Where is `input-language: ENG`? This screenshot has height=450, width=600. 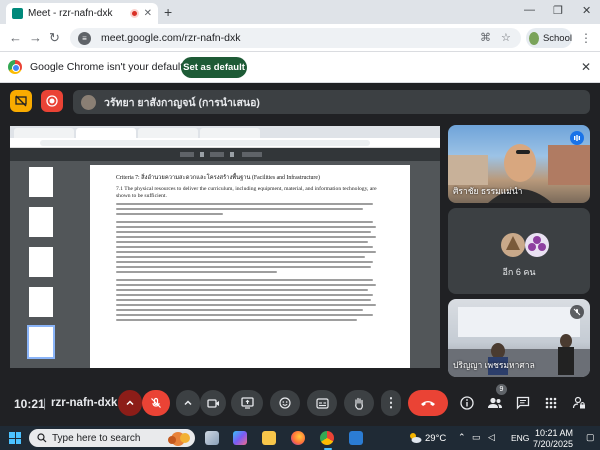 input-language: ENG is located at coordinates (520, 438).